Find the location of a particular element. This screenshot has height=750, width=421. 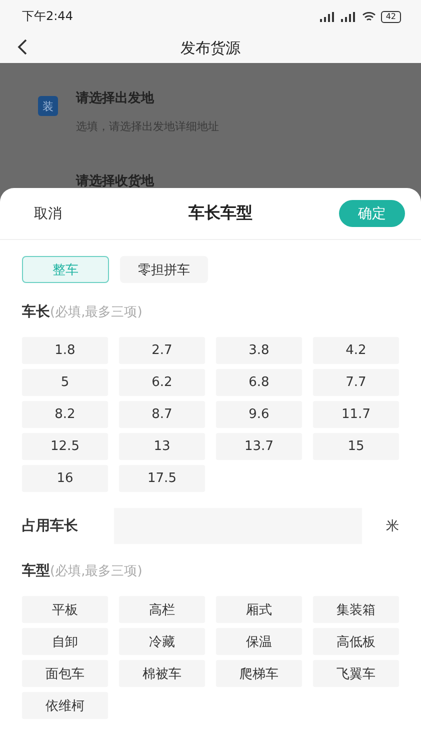

vehicle-type-option: 面包车 is located at coordinates (65, 673).